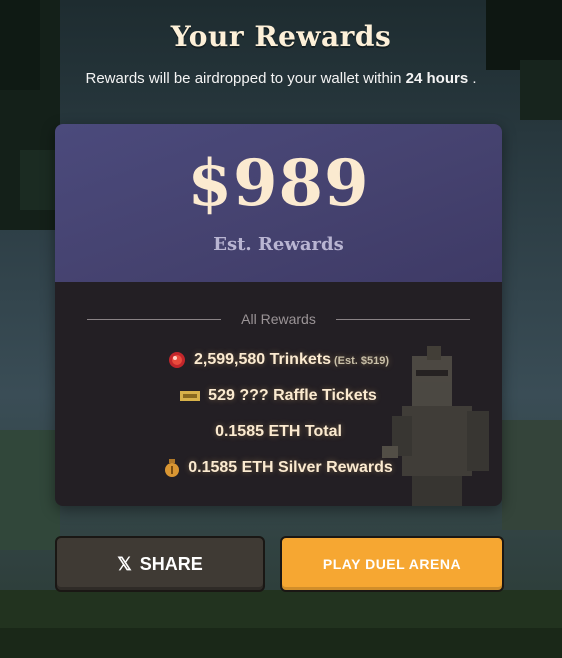  What do you see at coordinates (124, 563) in the screenshot?
I see `x-logo-icon: 𝕏` at bounding box center [124, 563].